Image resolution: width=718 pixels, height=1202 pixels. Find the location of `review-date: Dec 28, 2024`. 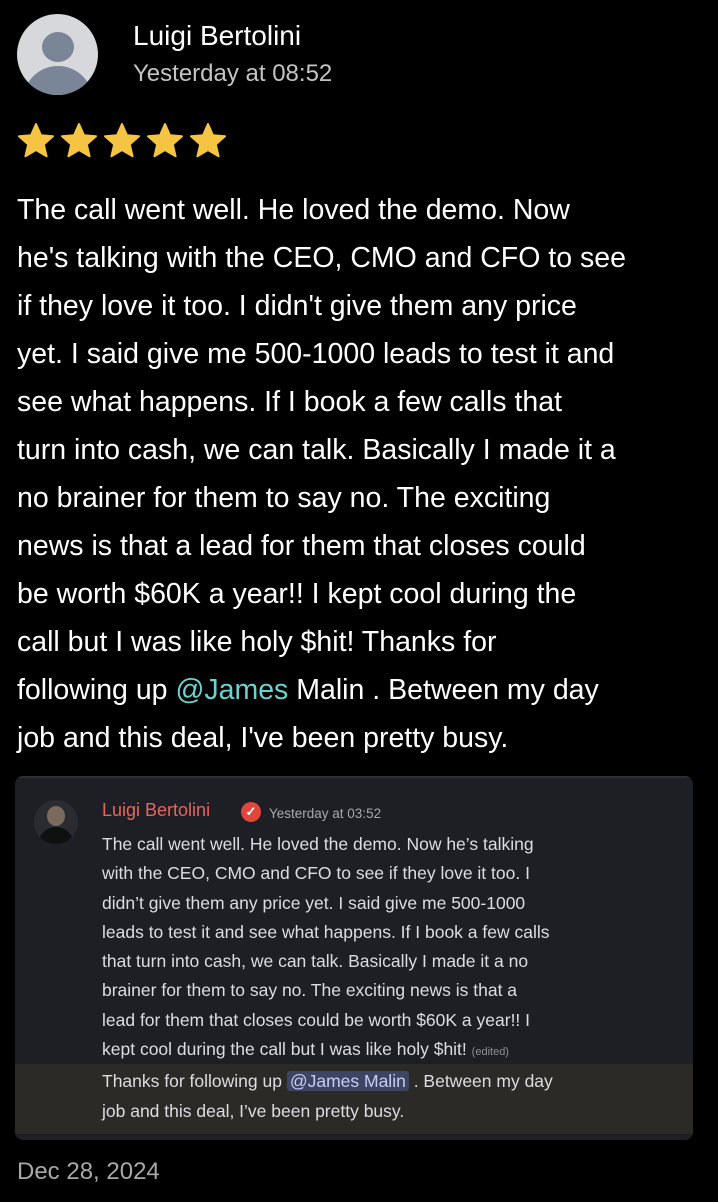

review-date: Dec 28, 2024 is located at coordinates (88, 1171).